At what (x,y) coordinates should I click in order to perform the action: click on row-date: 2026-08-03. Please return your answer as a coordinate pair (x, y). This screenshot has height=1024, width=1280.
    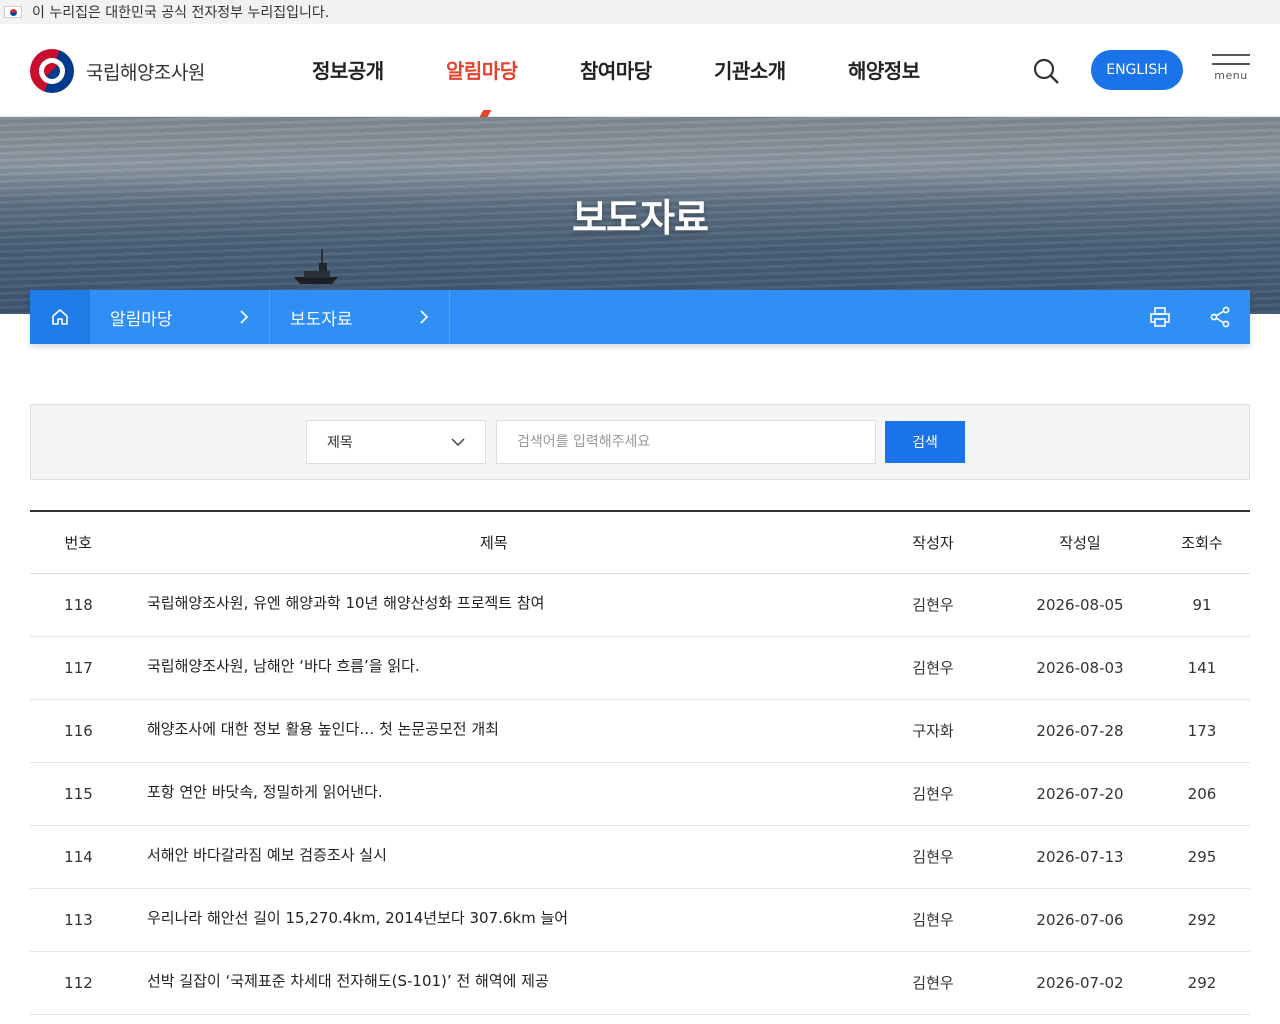
    Looking at the image, I should click on (1080, 668).